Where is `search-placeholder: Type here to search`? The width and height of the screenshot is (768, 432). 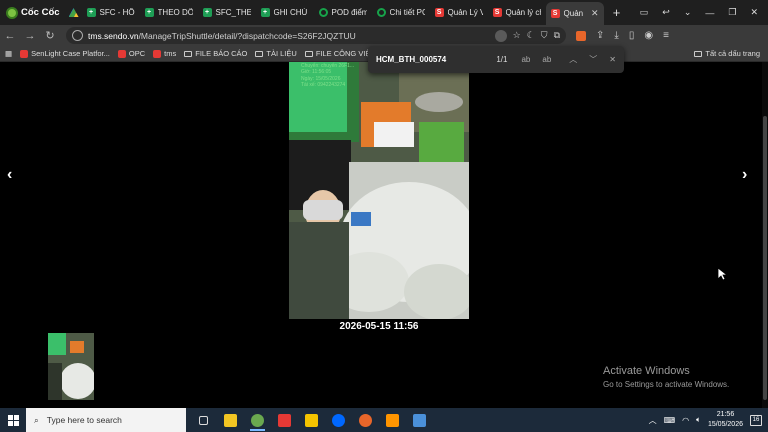 search-placeholder: Type here to search is located at coordinates (84, 420).